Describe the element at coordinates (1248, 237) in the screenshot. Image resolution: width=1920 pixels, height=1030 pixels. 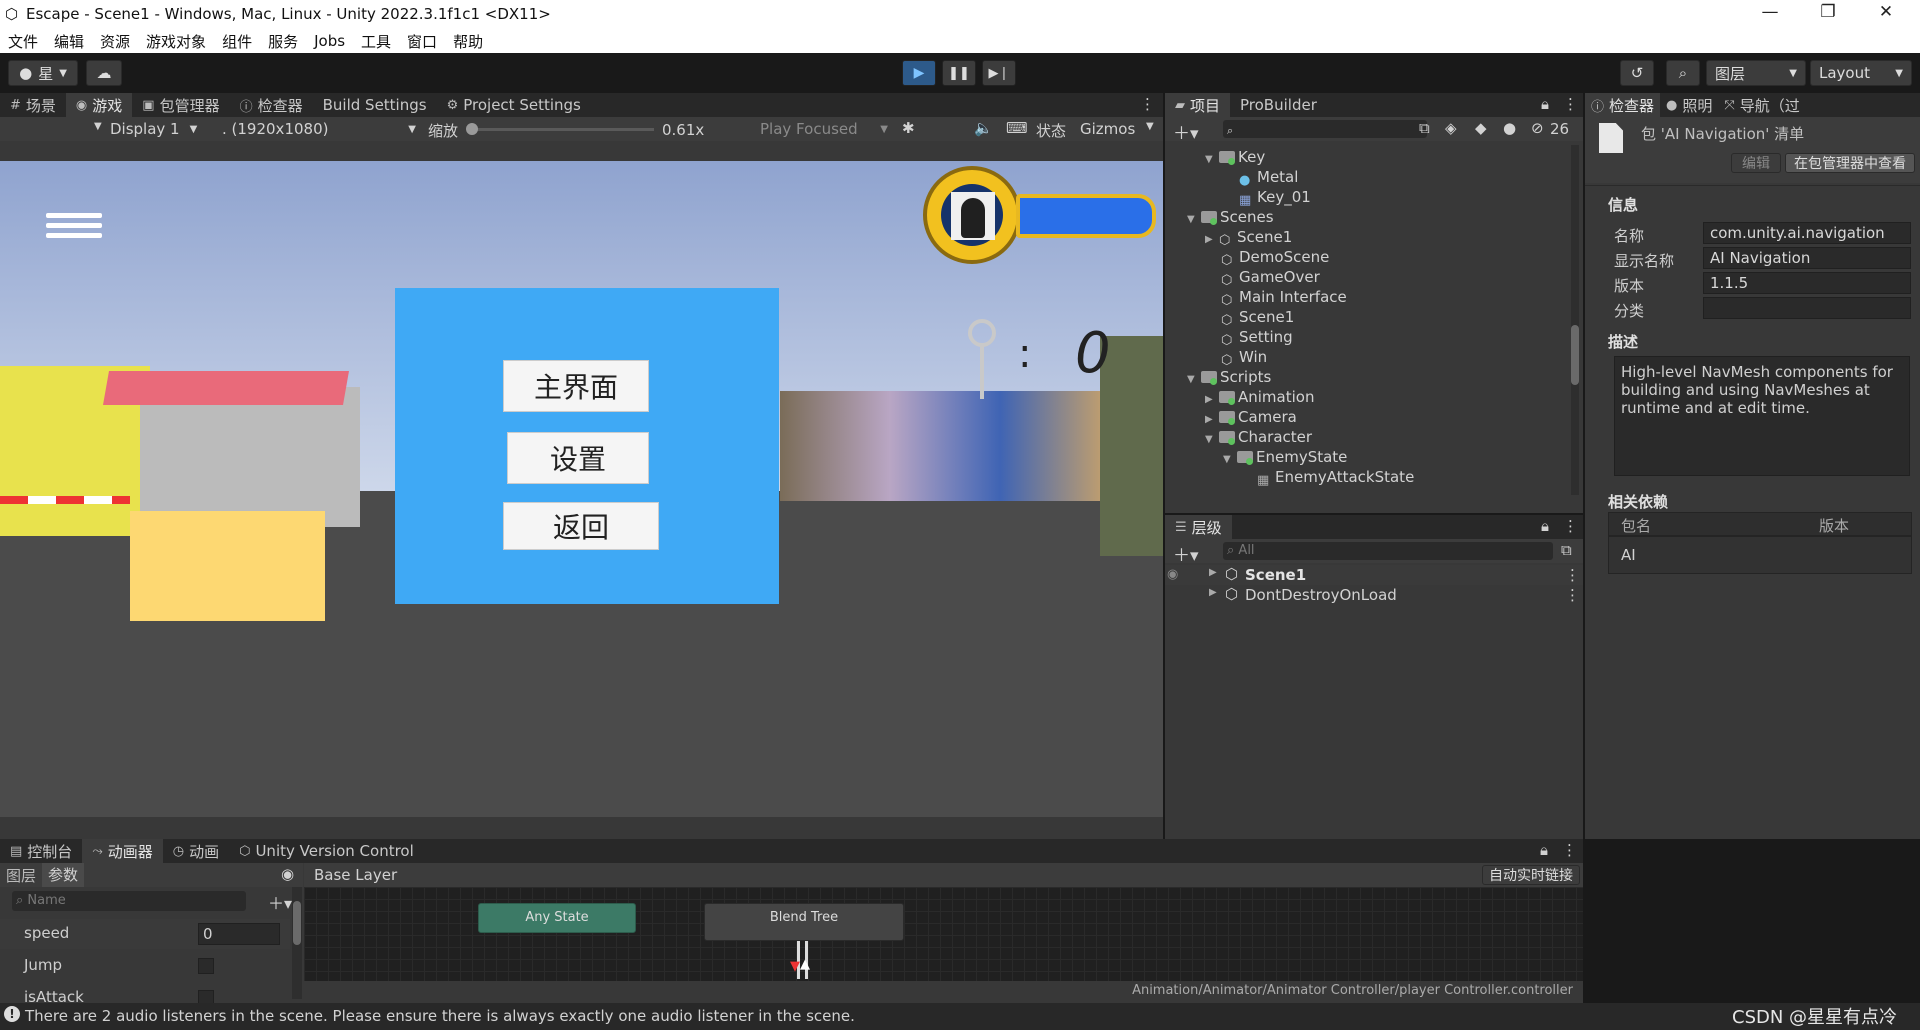
I see `tree-item-scene1-folder: ▶ ⬡ Scene1` at that location.